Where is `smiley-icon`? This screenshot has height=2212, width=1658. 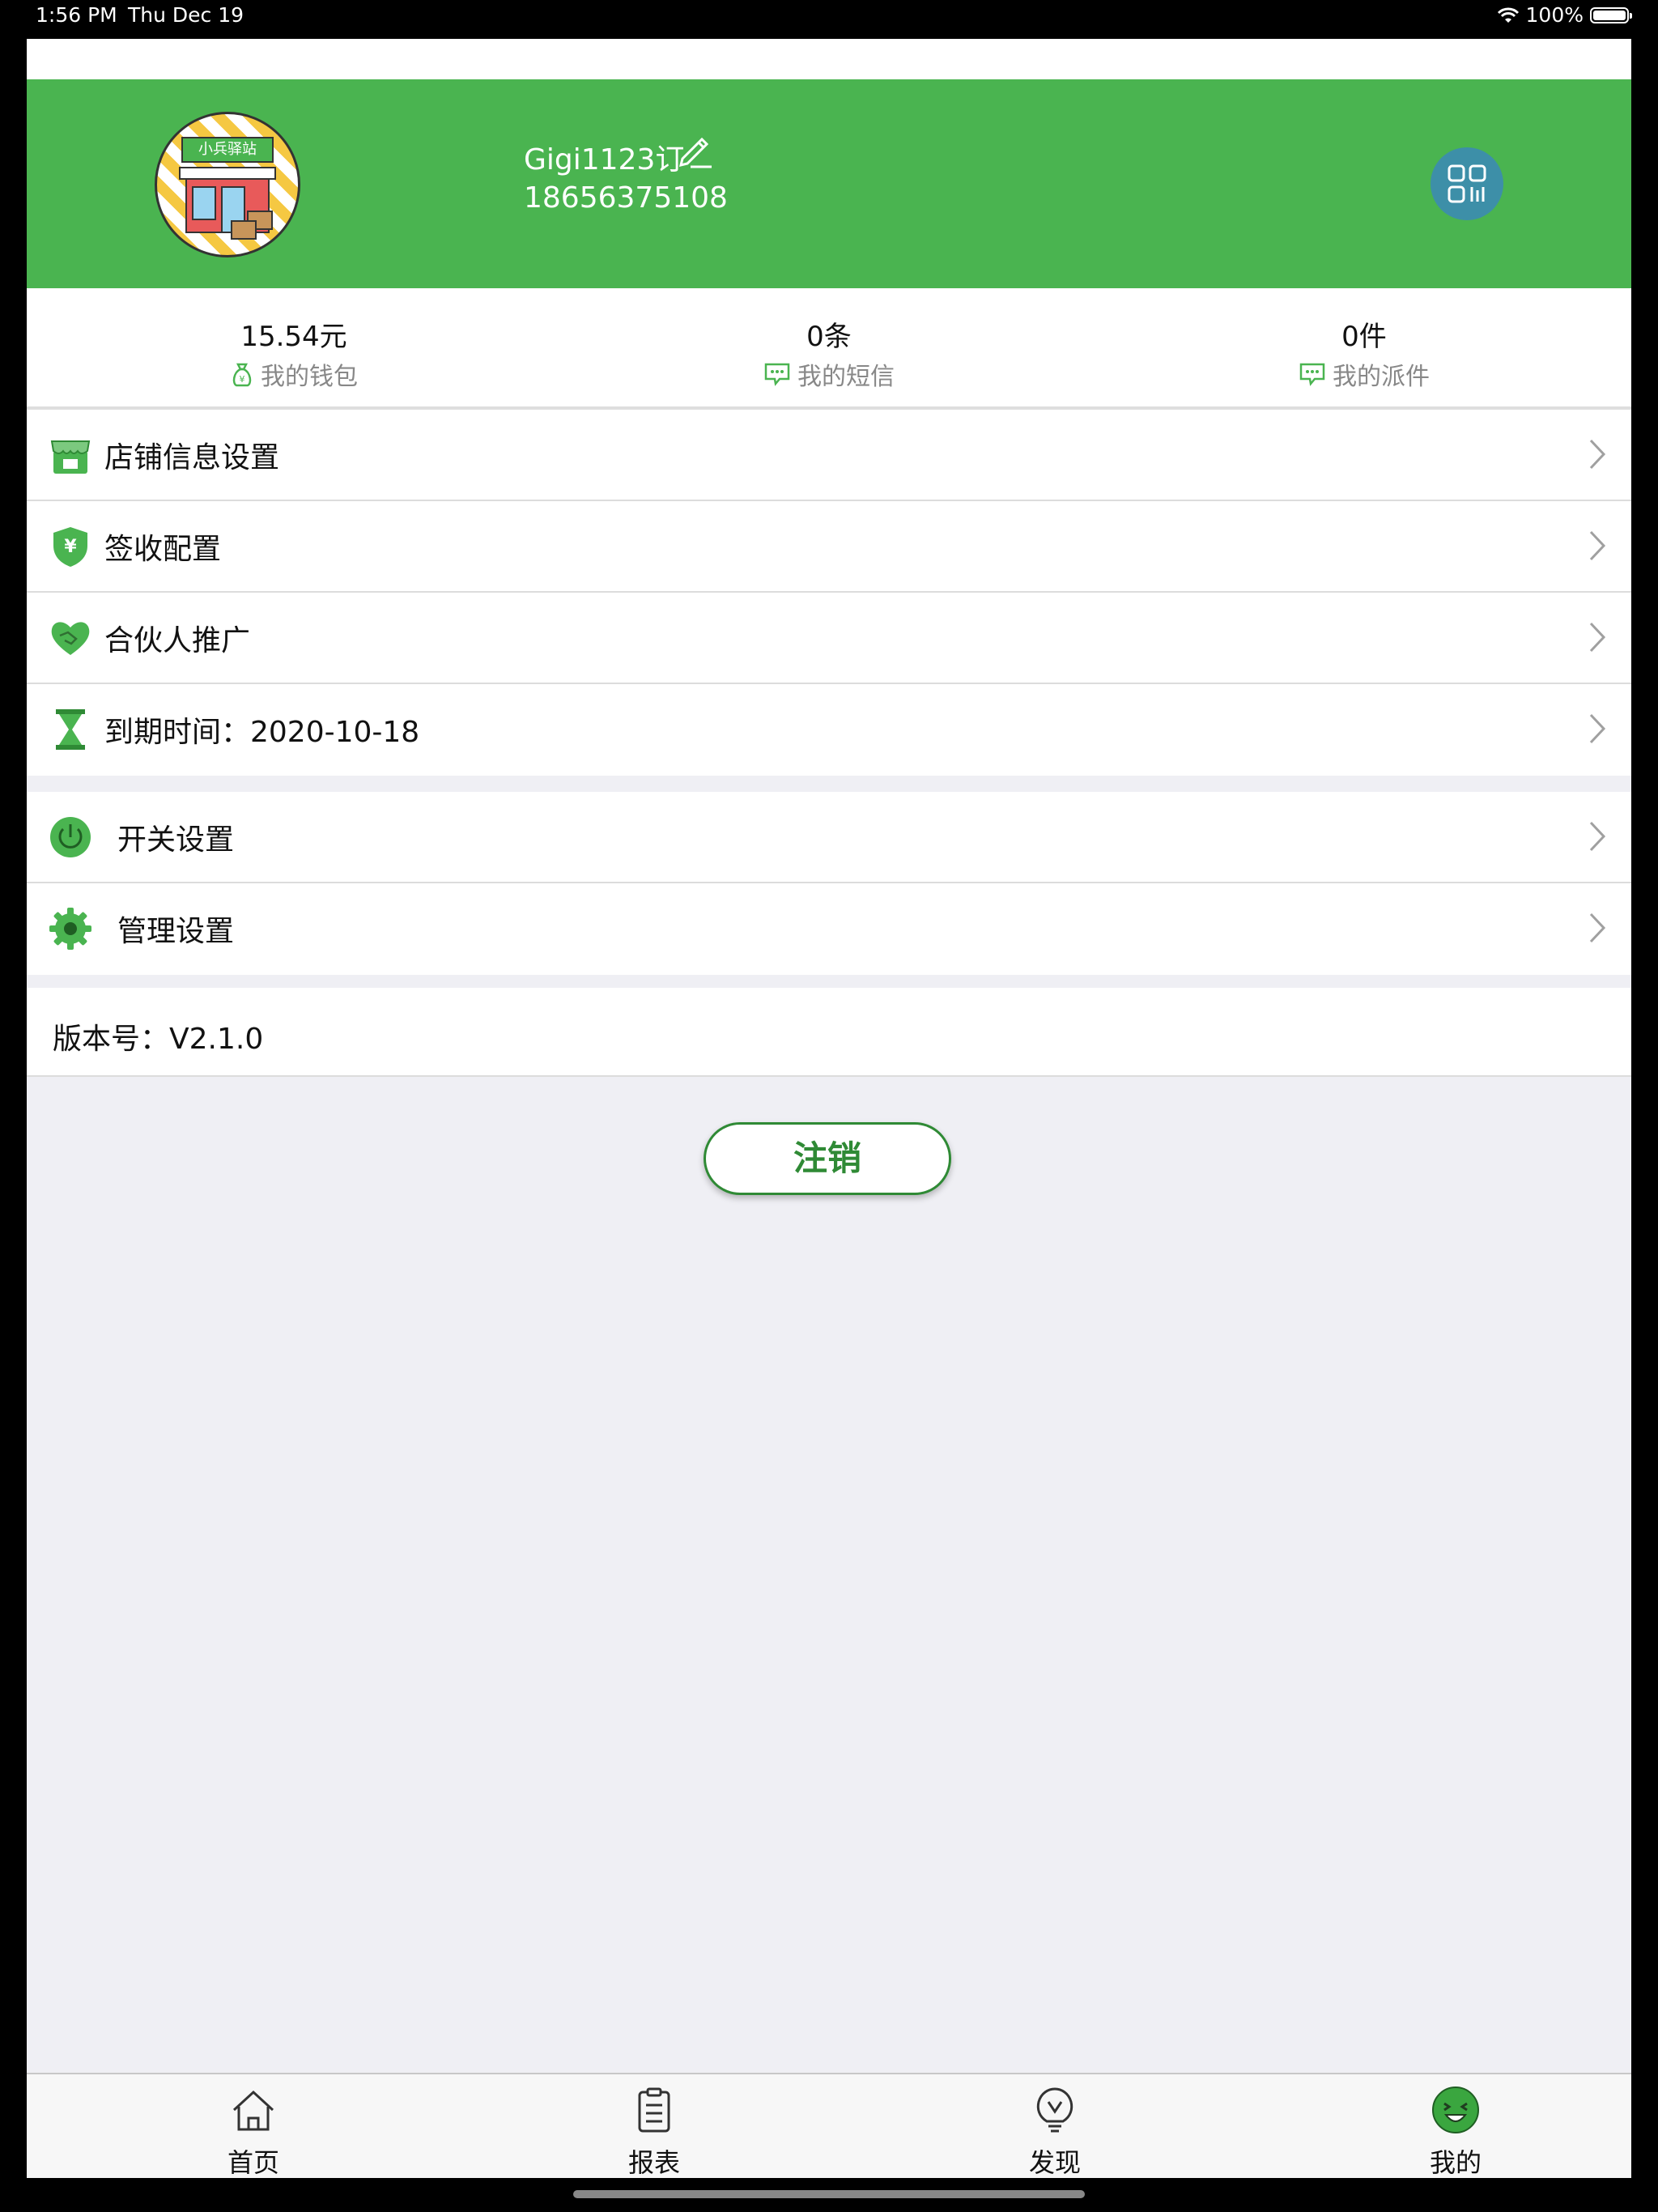 smiley-icon is located at coordinates (1455, 2110).